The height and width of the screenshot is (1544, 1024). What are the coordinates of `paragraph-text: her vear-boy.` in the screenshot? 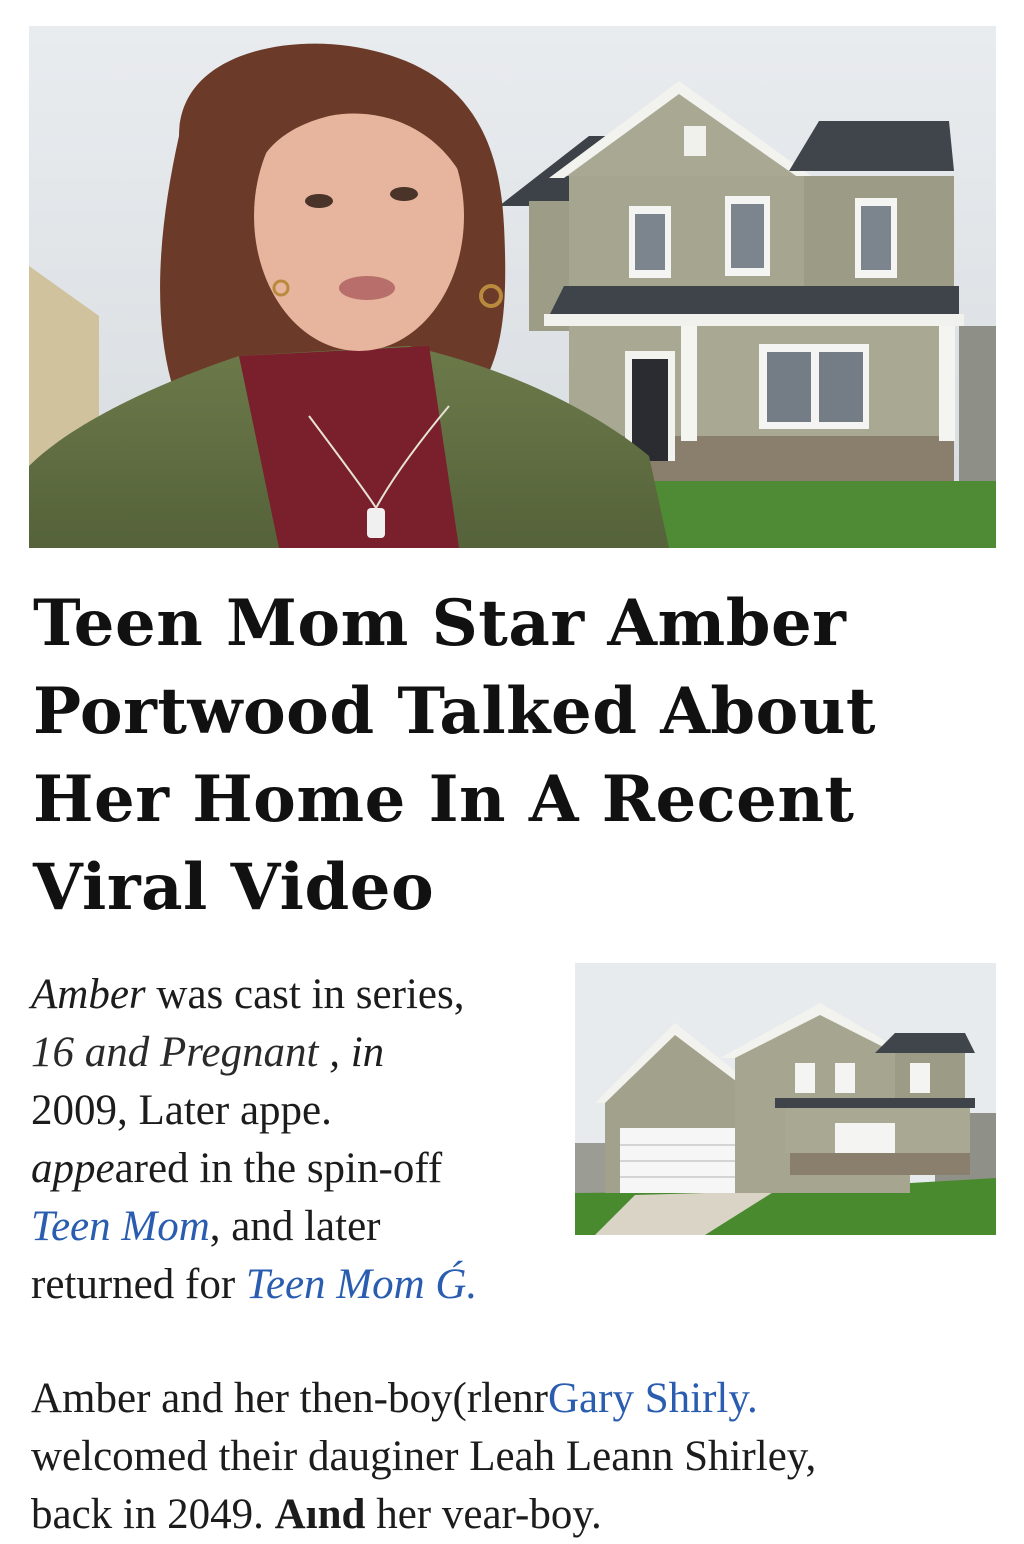 It's located at (483, 1514).